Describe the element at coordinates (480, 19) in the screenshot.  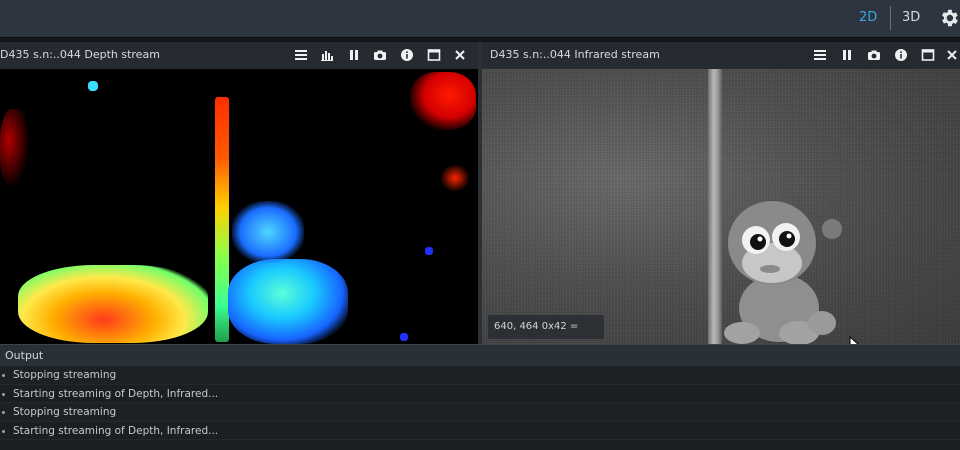
I see `top-toolbar: 2D 3D` at that location.